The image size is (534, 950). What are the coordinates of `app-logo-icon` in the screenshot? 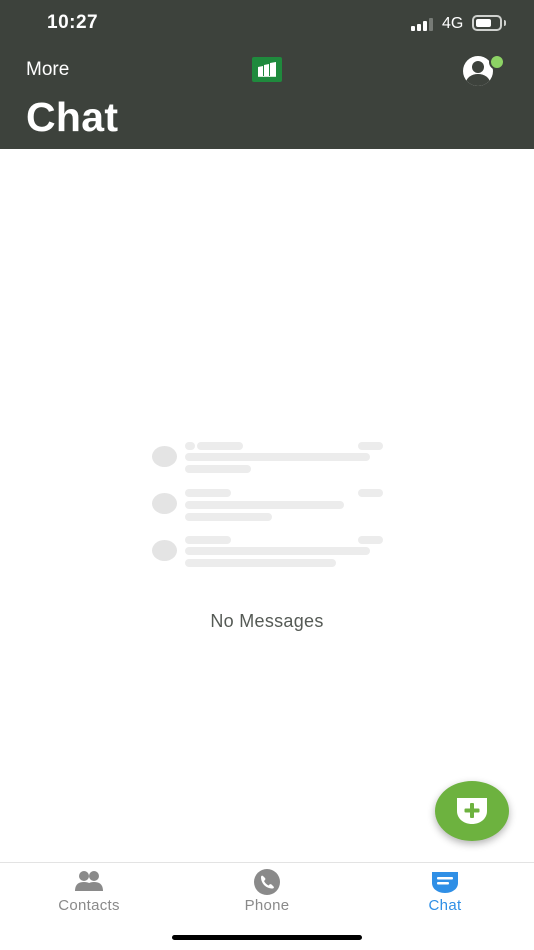 It's located at (267, 69).